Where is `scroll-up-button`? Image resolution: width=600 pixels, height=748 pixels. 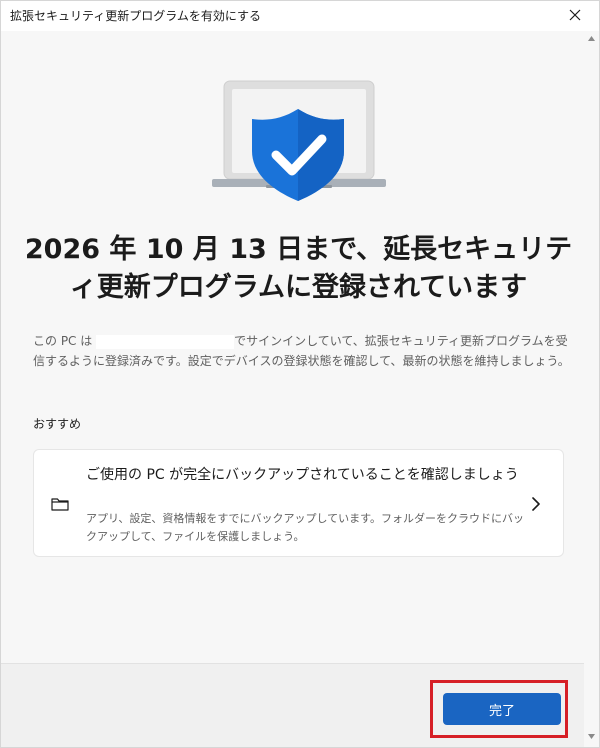 scroll-up-button is located at coordinates (591, 38).